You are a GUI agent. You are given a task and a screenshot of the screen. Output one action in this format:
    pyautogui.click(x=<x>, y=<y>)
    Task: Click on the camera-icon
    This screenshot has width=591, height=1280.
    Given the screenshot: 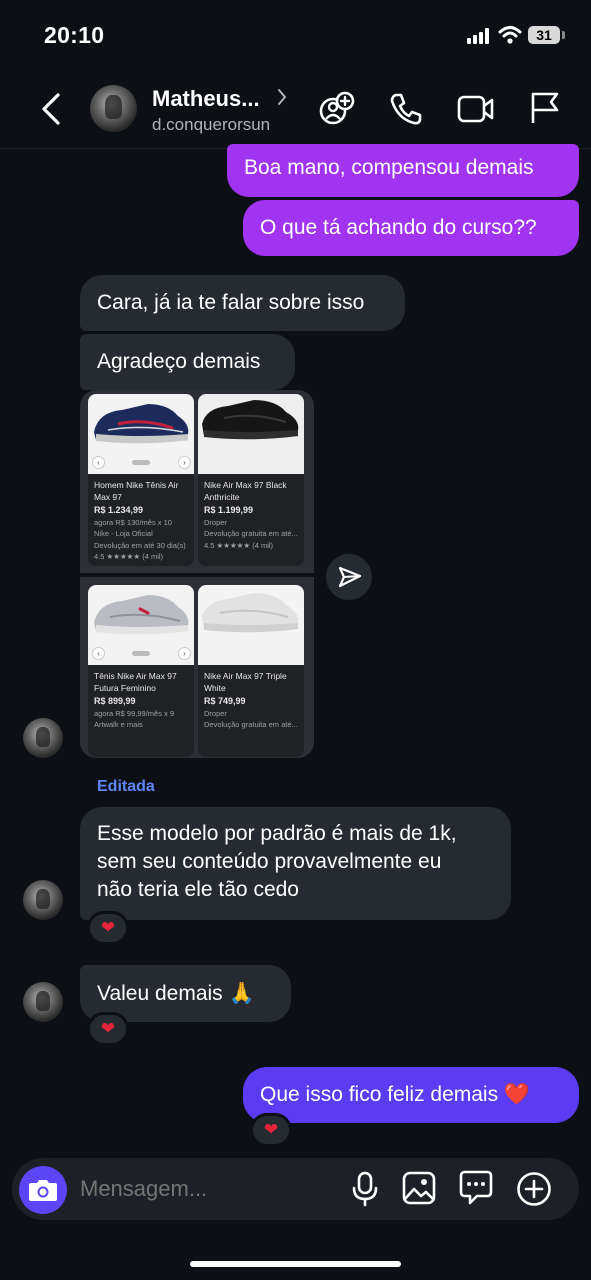 What is the action you would take?
    pyautogui.click(x=43, y=1190)
    